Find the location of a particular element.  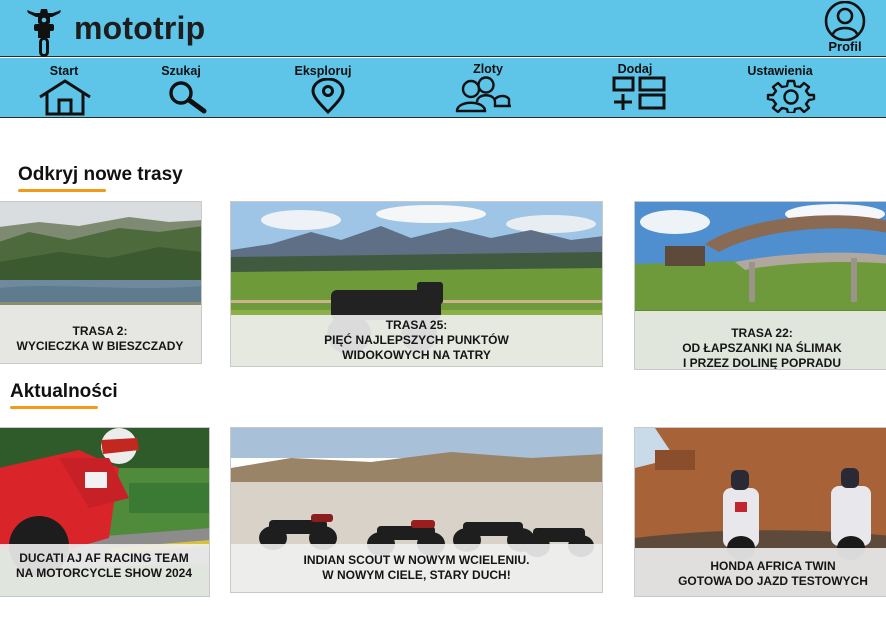

routes-title-underline is located at coordinates (62, 190).